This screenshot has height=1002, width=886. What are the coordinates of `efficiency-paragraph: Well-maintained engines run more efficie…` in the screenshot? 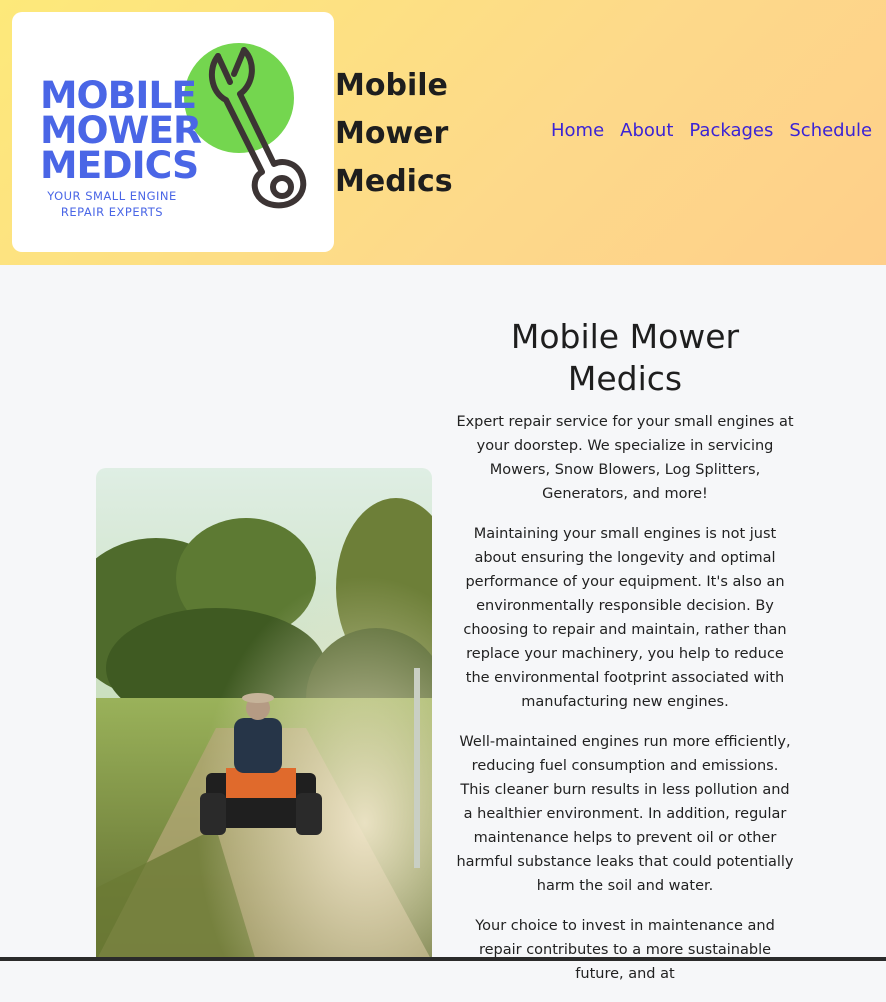 It's located at (625, 814).